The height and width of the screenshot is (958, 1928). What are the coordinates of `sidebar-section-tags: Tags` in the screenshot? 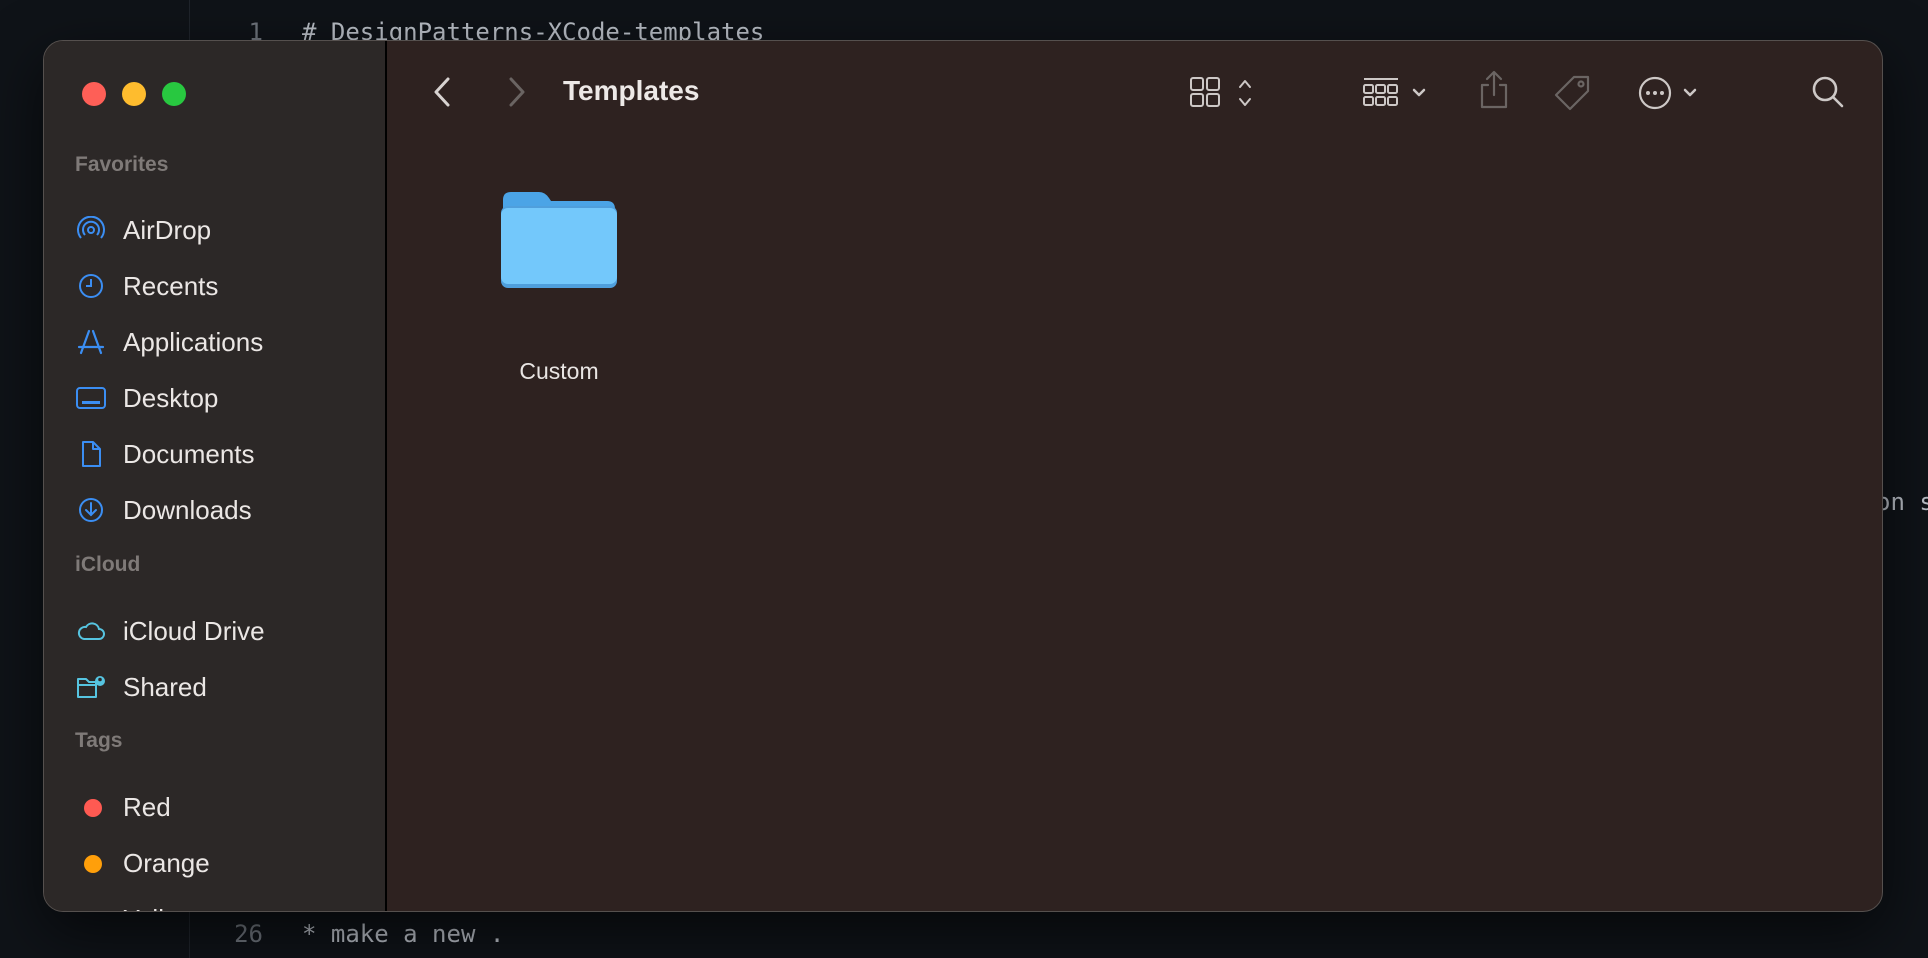 It's located at (99, 740).